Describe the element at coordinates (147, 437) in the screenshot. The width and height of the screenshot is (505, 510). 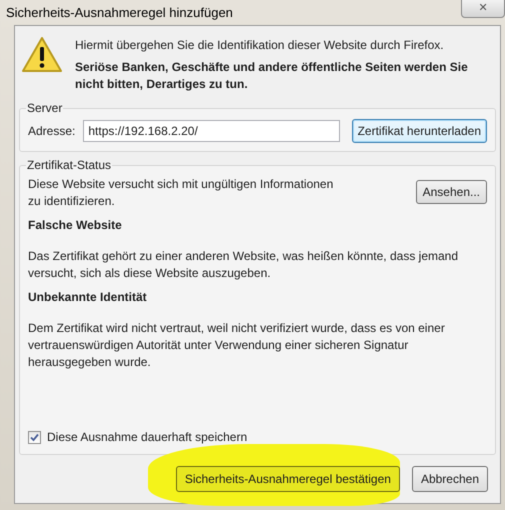
I see `checkbox-label: Diese Ausnahme dauerhaft speichern` at that location.